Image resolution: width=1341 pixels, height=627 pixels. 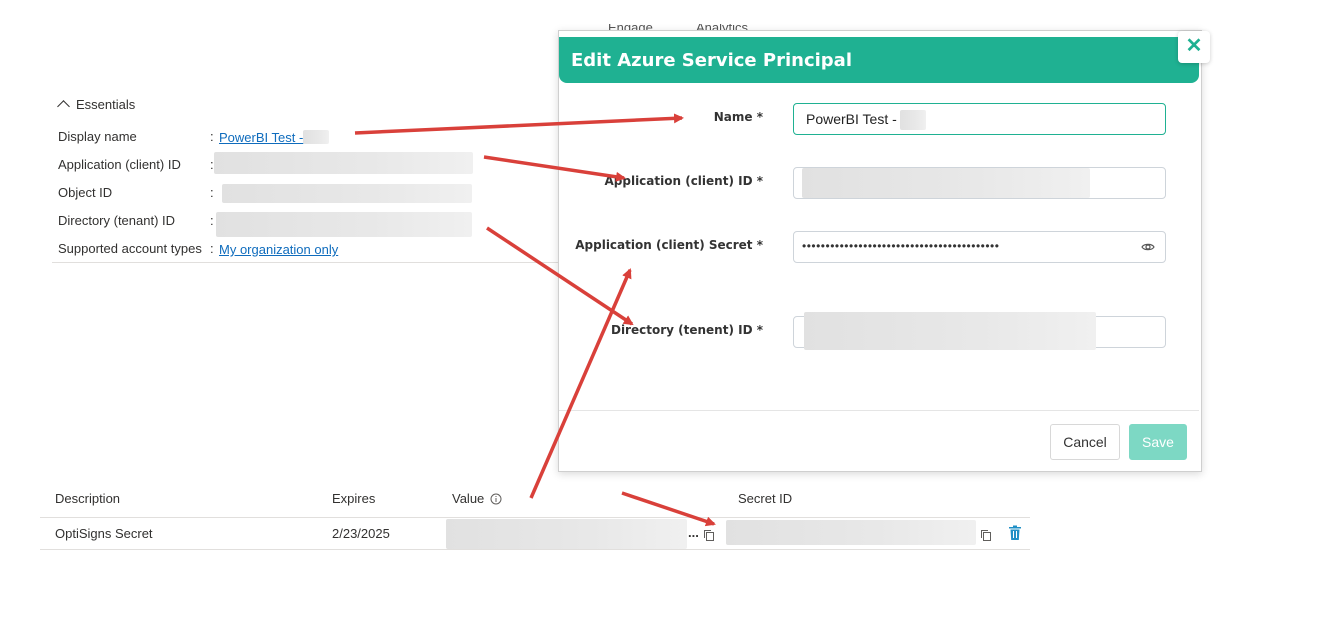 What do you see at coordinates (1148, 247) in the screenshot?
I see `eye-icon` at bounding box center [1148, 247].